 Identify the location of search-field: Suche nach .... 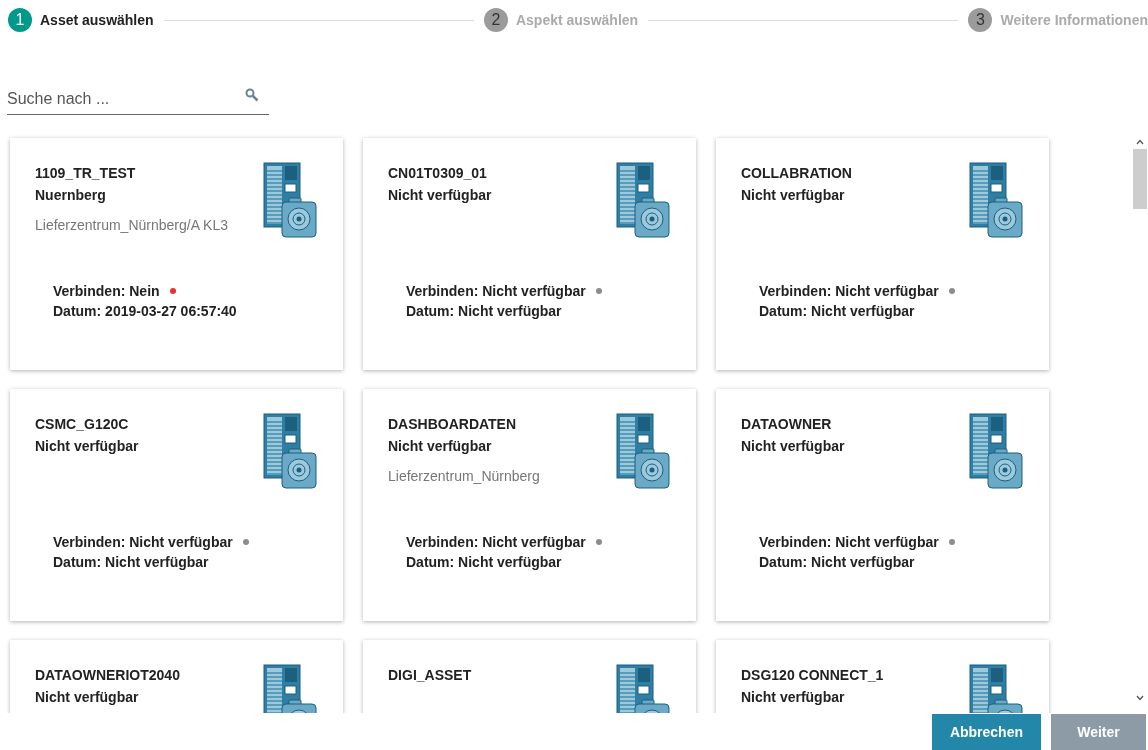
(138, 99).